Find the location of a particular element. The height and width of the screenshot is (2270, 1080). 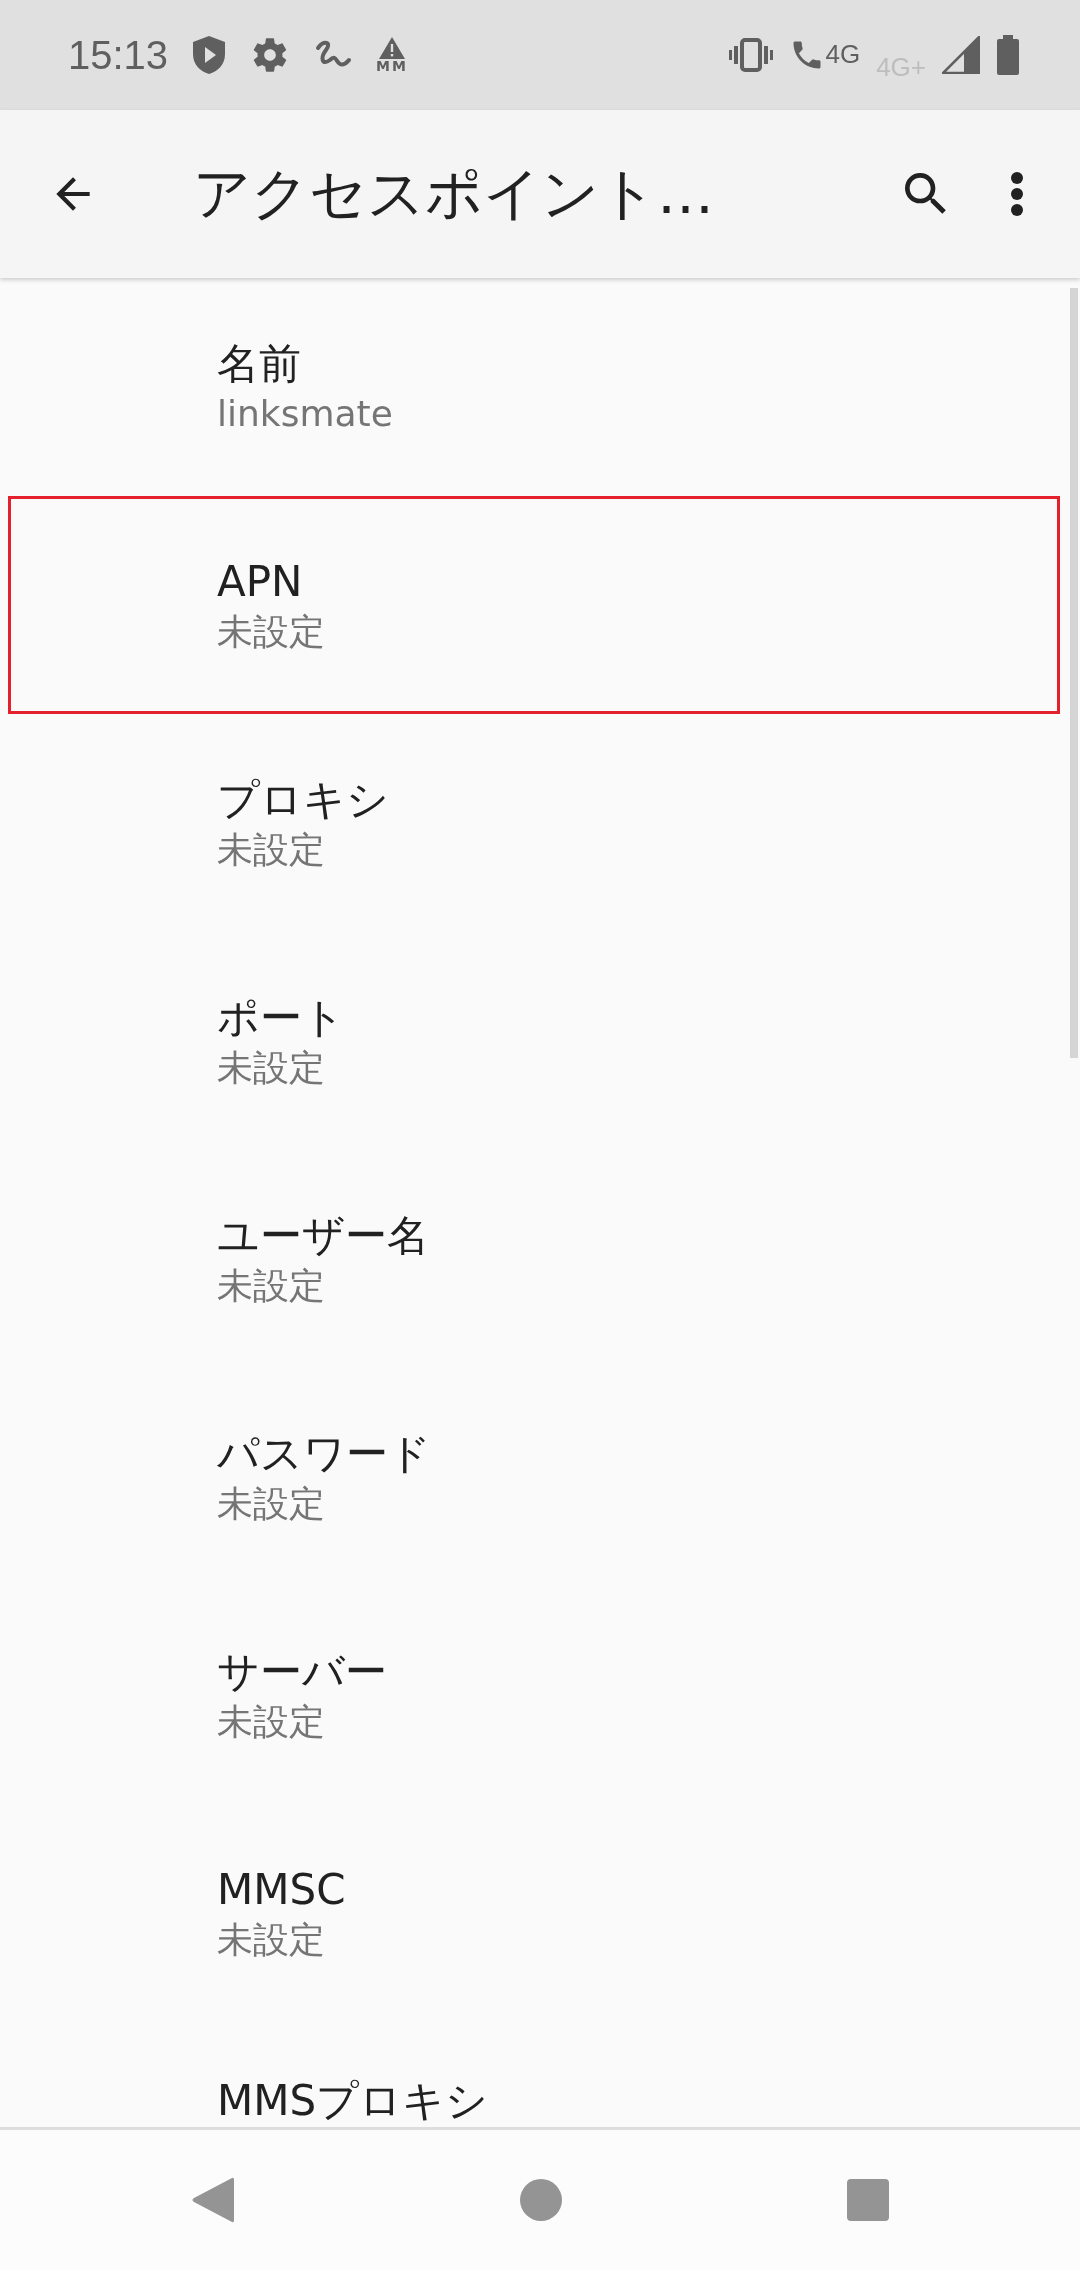

vibrate-icon is located at coordinates (751, 55).